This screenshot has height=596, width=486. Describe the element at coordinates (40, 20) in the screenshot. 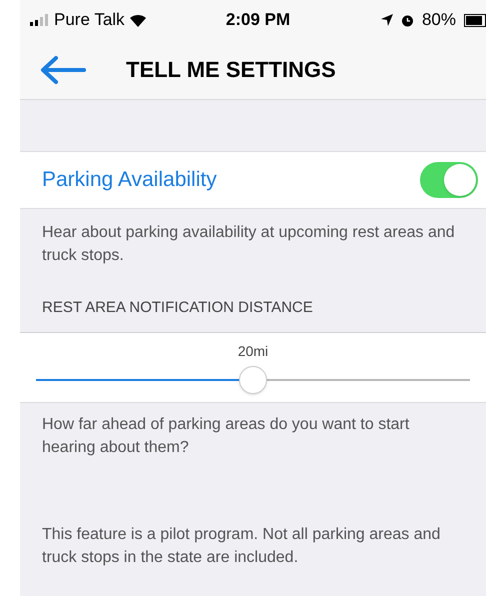

I see `signal-icon` at that location.